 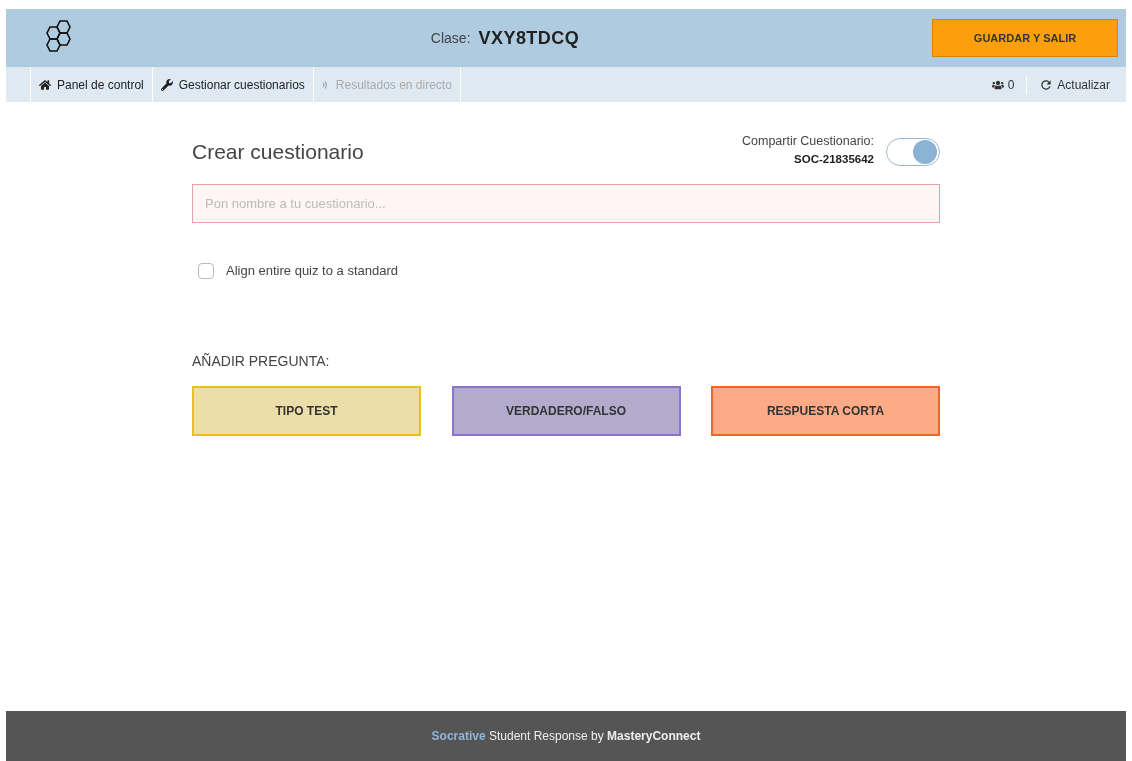 I want to click on share-code: SOC-21835642, so click(x=834, y=159).